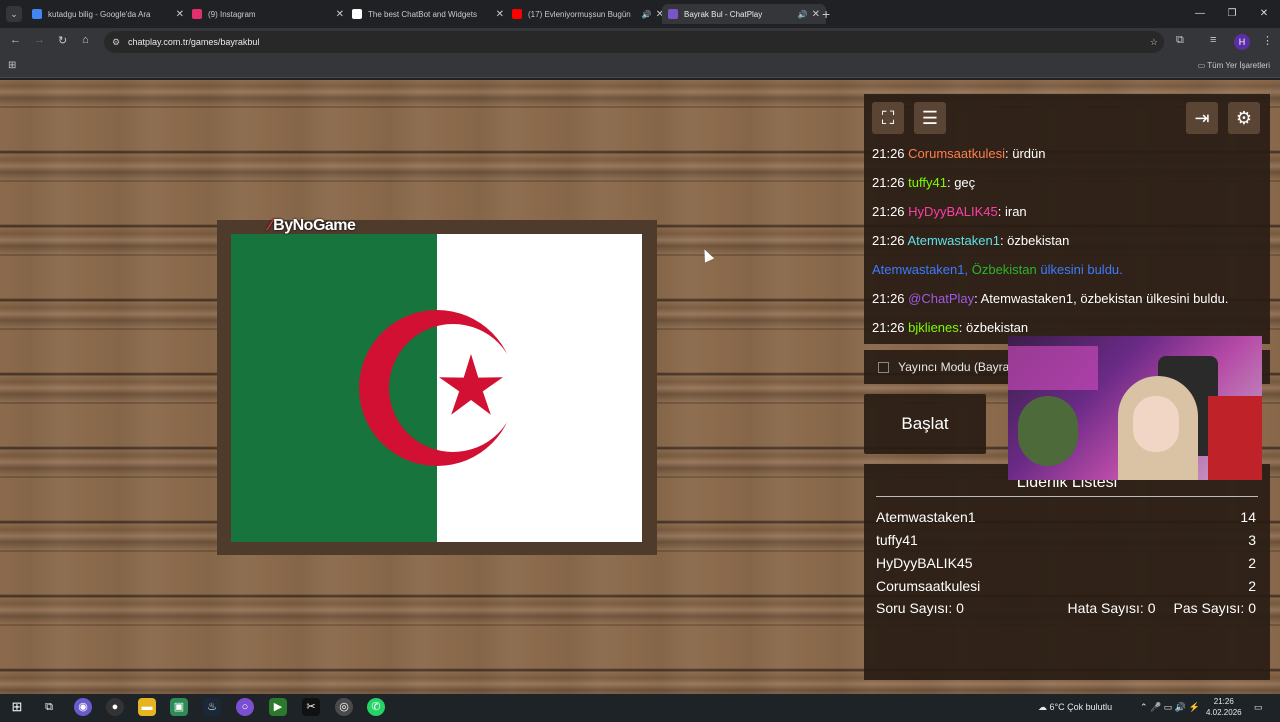 The image size is (1280, 722). I want to click on menu-icon: ⋮, so click(1267, 40).